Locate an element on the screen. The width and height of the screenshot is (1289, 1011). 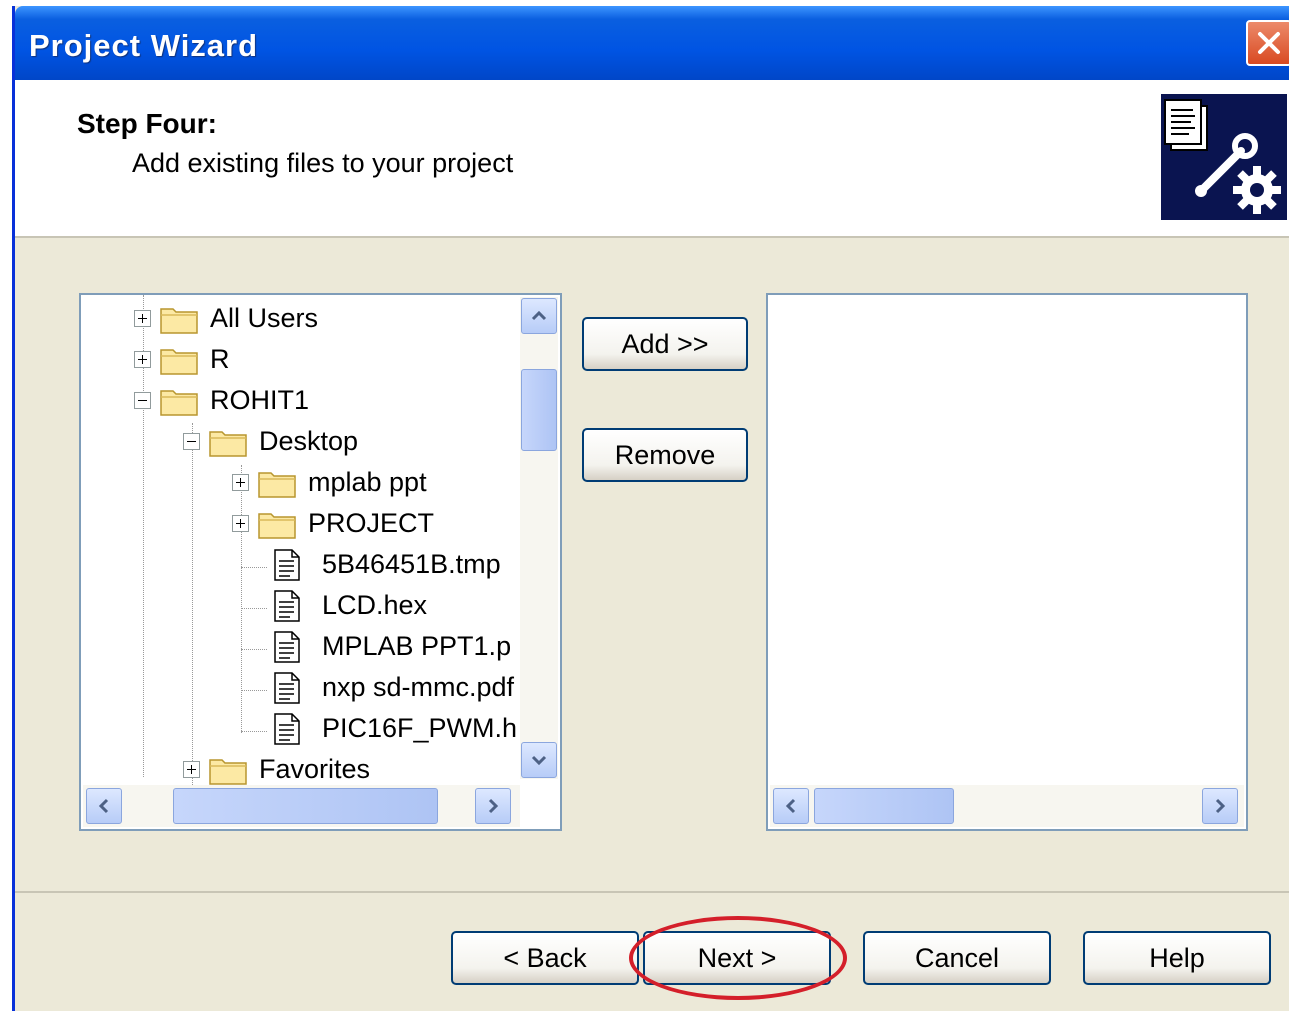
chevron-up-icon is located at coordinates (539, 315).